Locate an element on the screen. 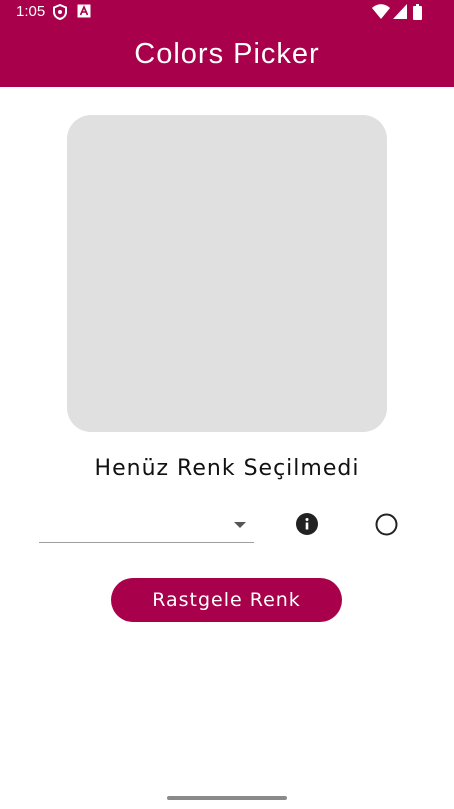 This screenshot has height=809, width=454. shield-icon is located at coordinates (60, 12).